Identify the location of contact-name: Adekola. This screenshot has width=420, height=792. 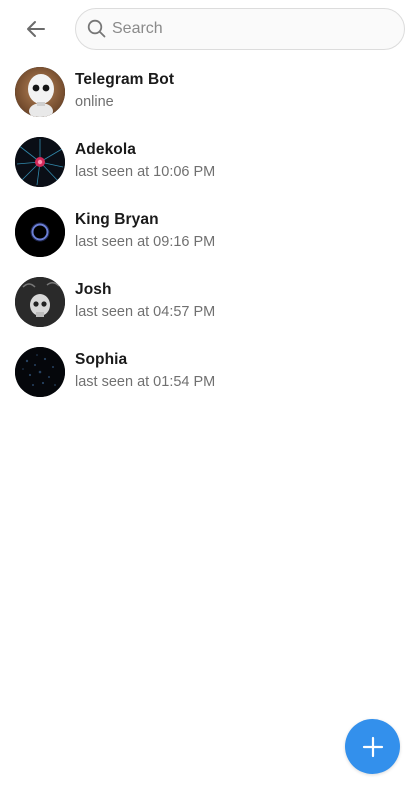
(105, 149).